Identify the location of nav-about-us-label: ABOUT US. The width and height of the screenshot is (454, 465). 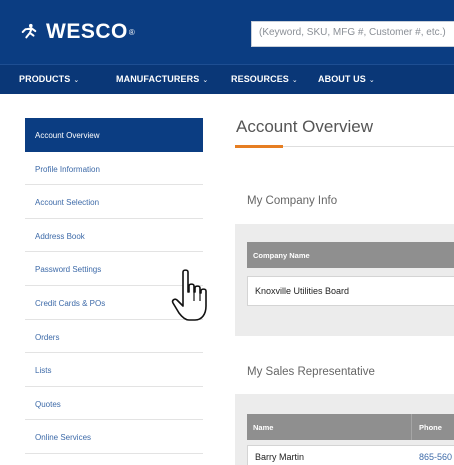
(342, 79).